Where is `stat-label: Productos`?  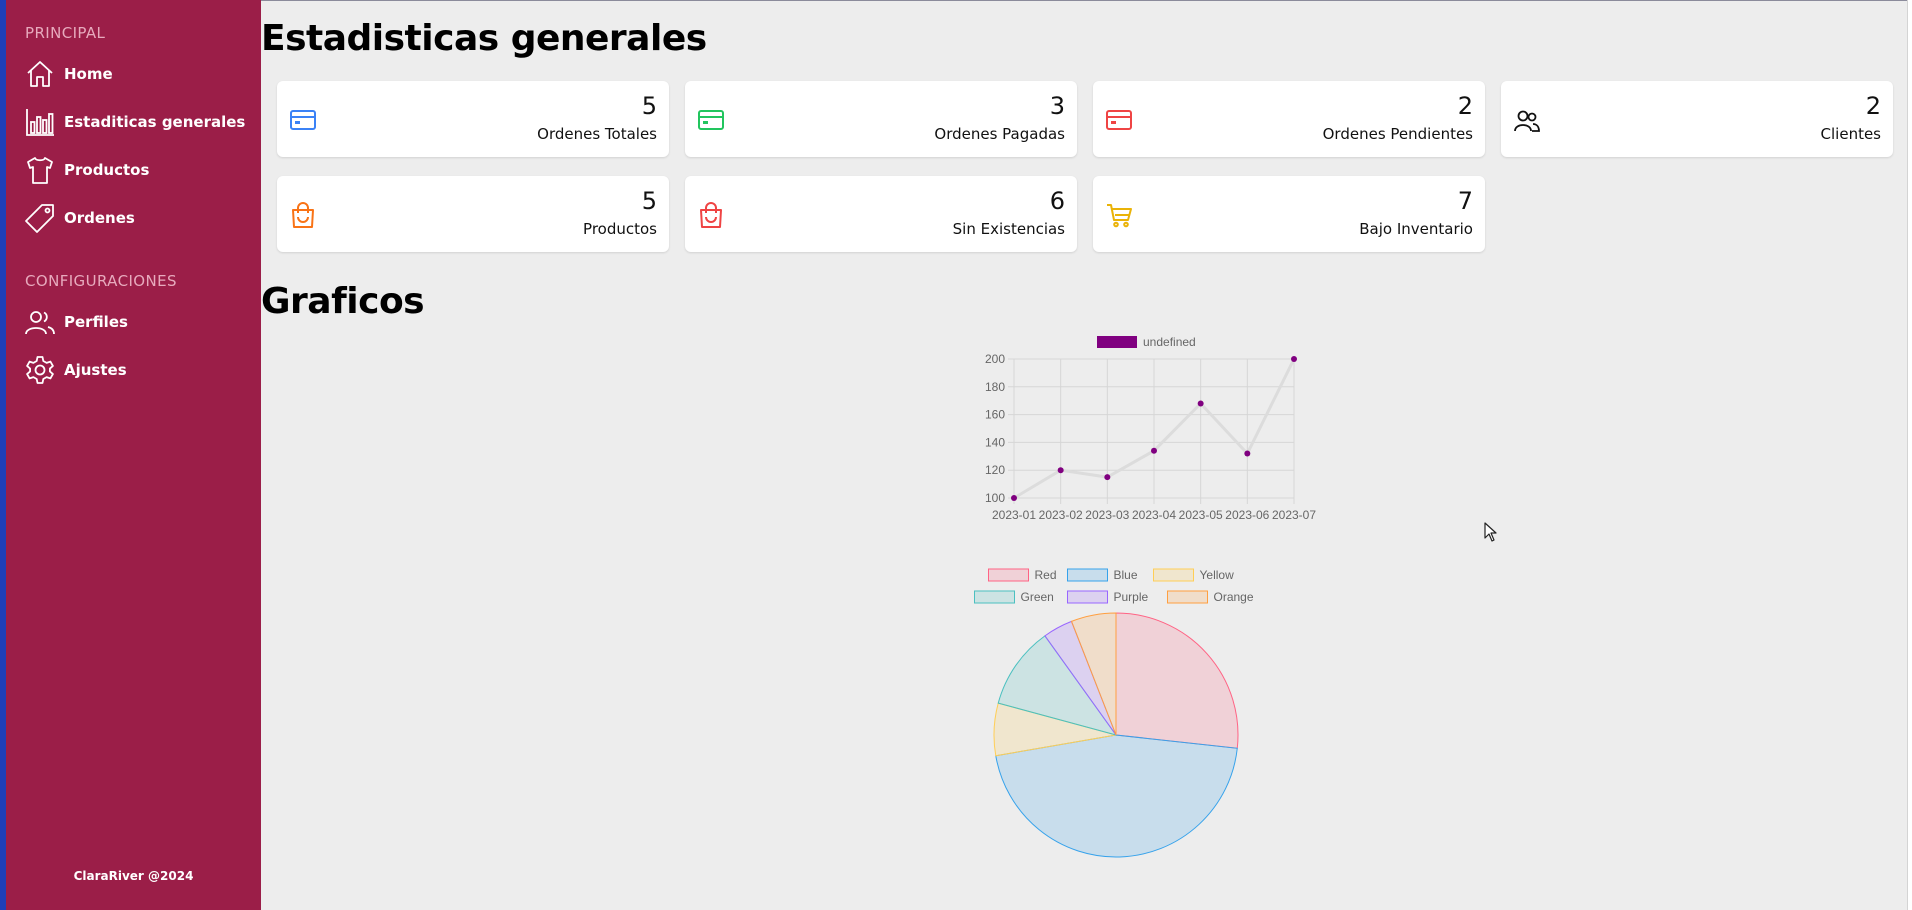
stat-label: Productos is located at coordinates (620, 229).